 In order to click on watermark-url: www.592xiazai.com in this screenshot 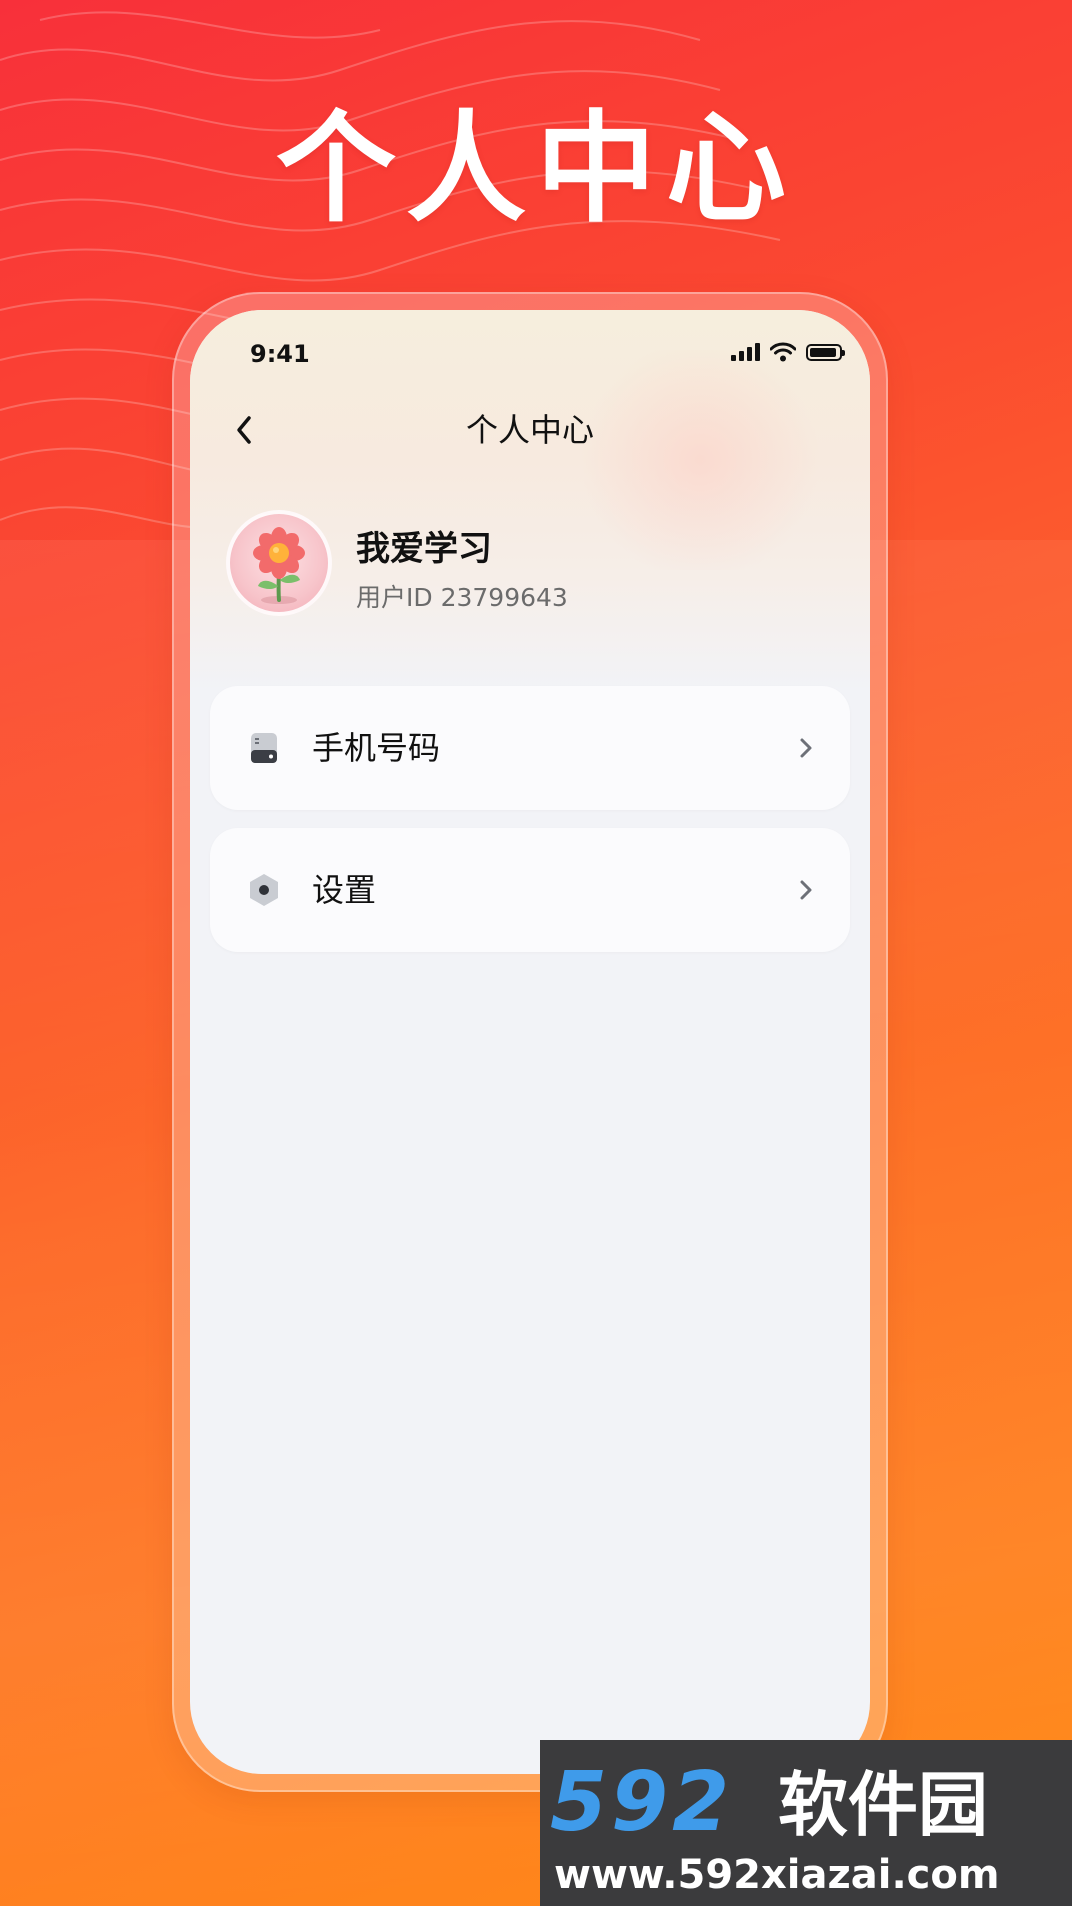, I will do `click(777, 1875)`.